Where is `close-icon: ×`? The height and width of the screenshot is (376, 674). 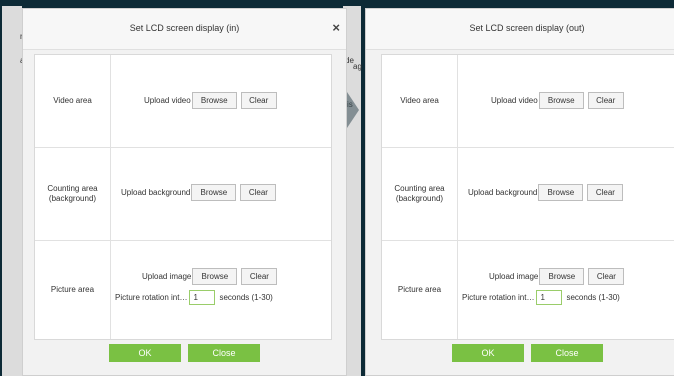 close-icon: × is located at coordinates (336, 27).